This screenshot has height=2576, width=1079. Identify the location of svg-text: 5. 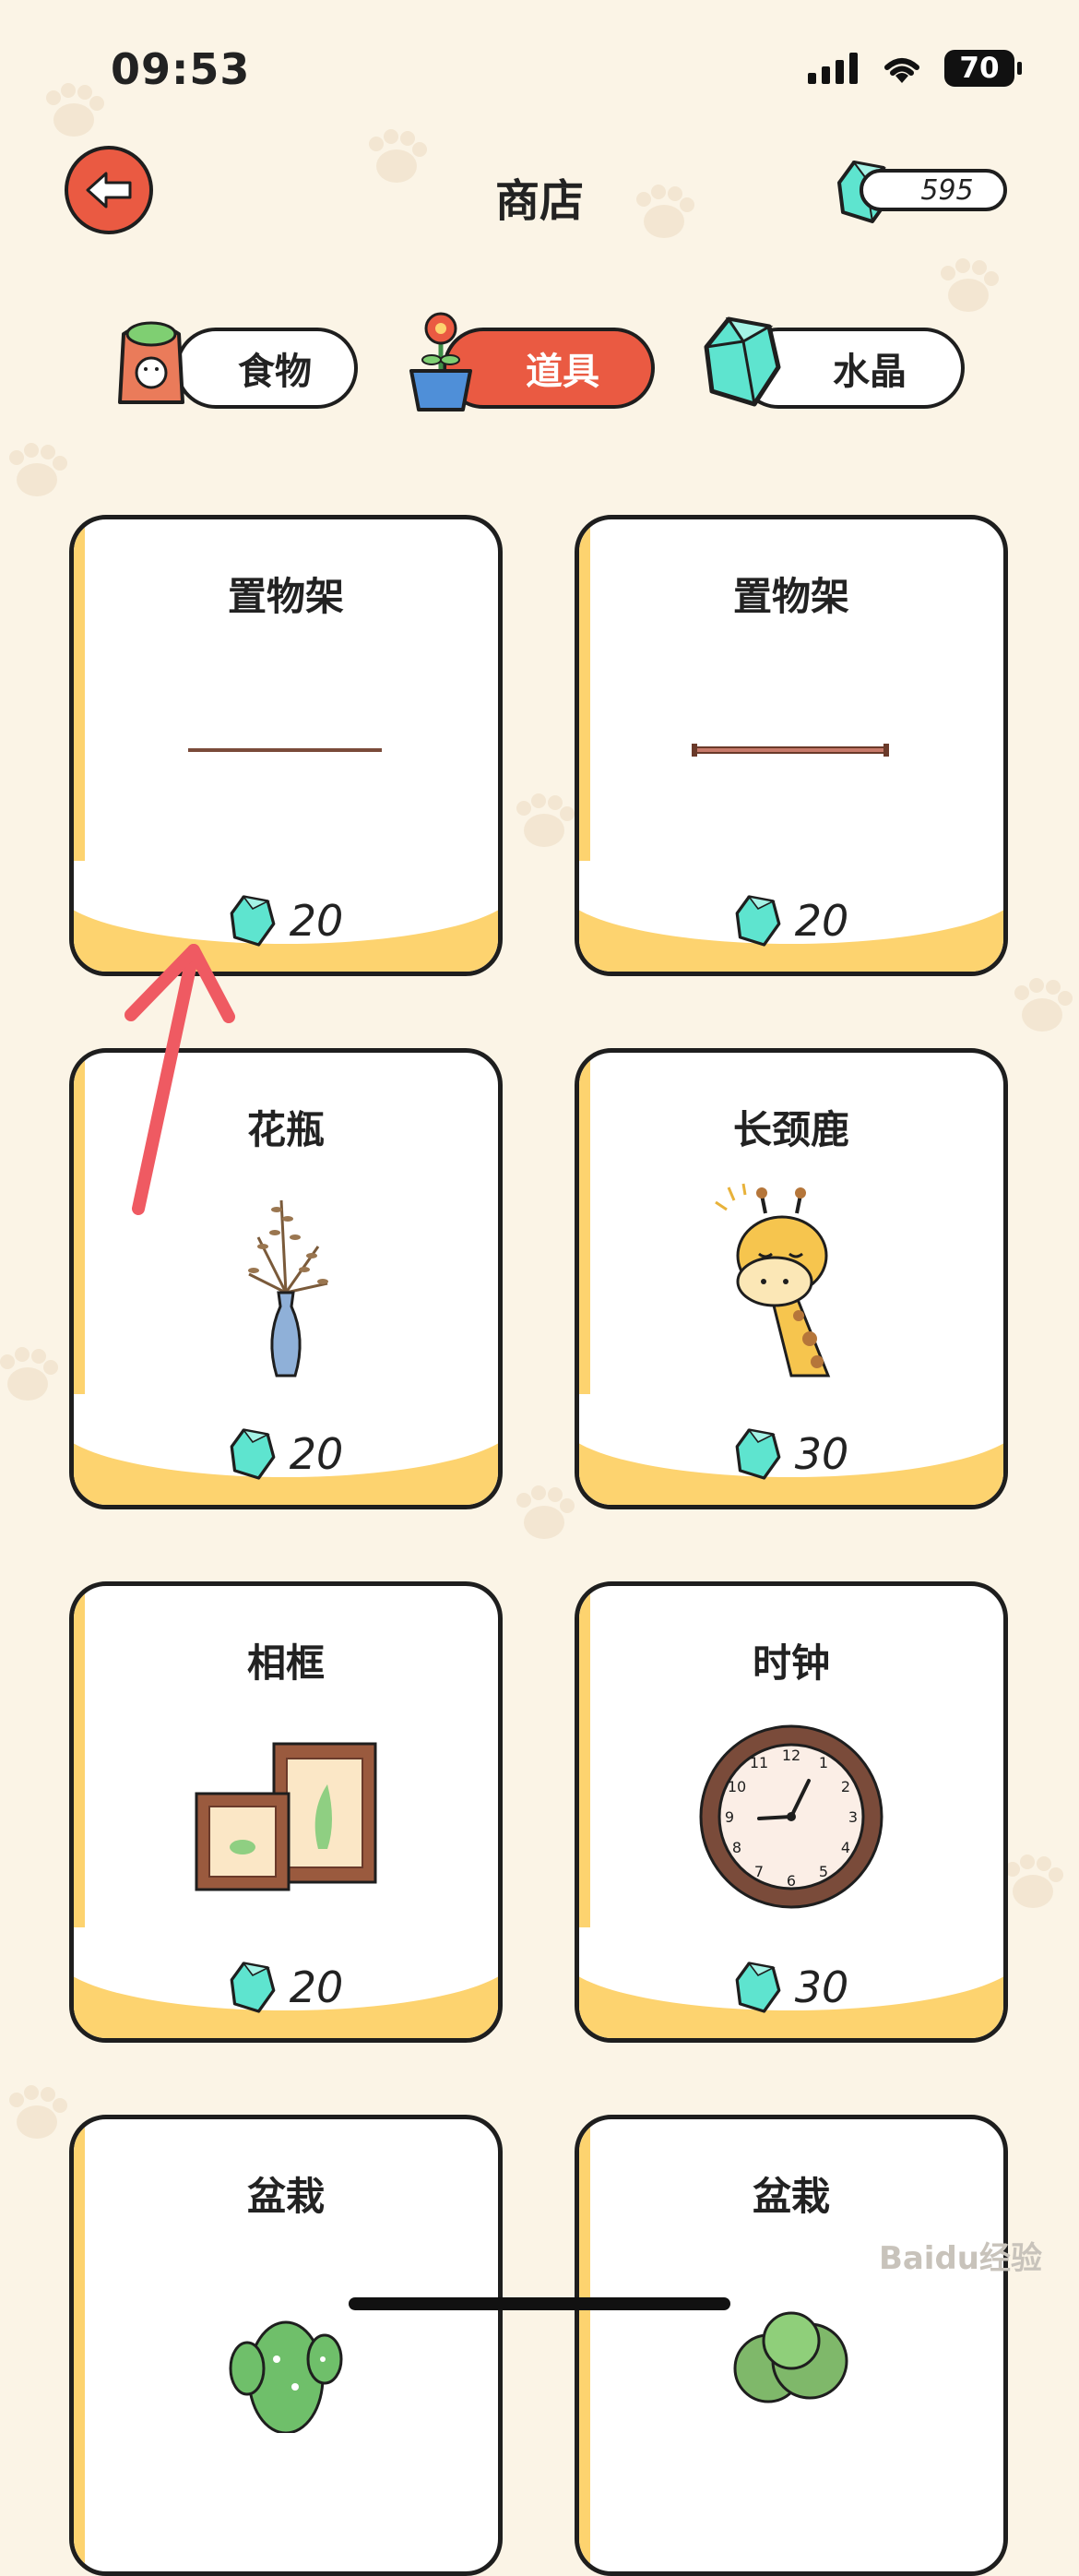
(823, 1872).